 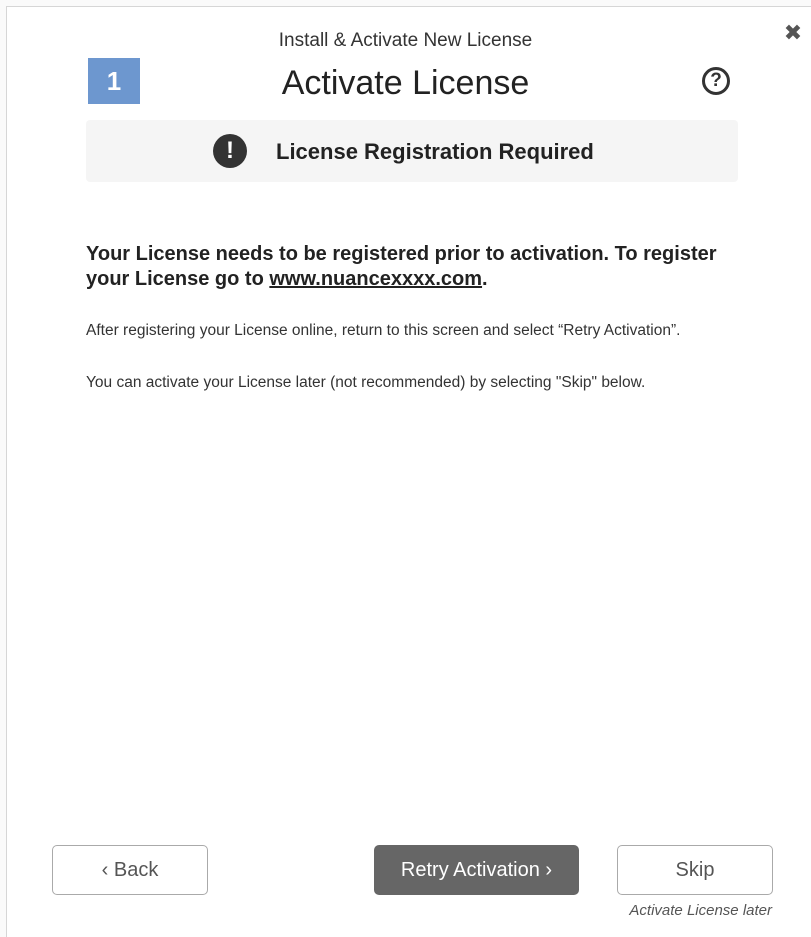 I want to click on alert-banner: ! License Registration Required, so click(x=412, y=151).